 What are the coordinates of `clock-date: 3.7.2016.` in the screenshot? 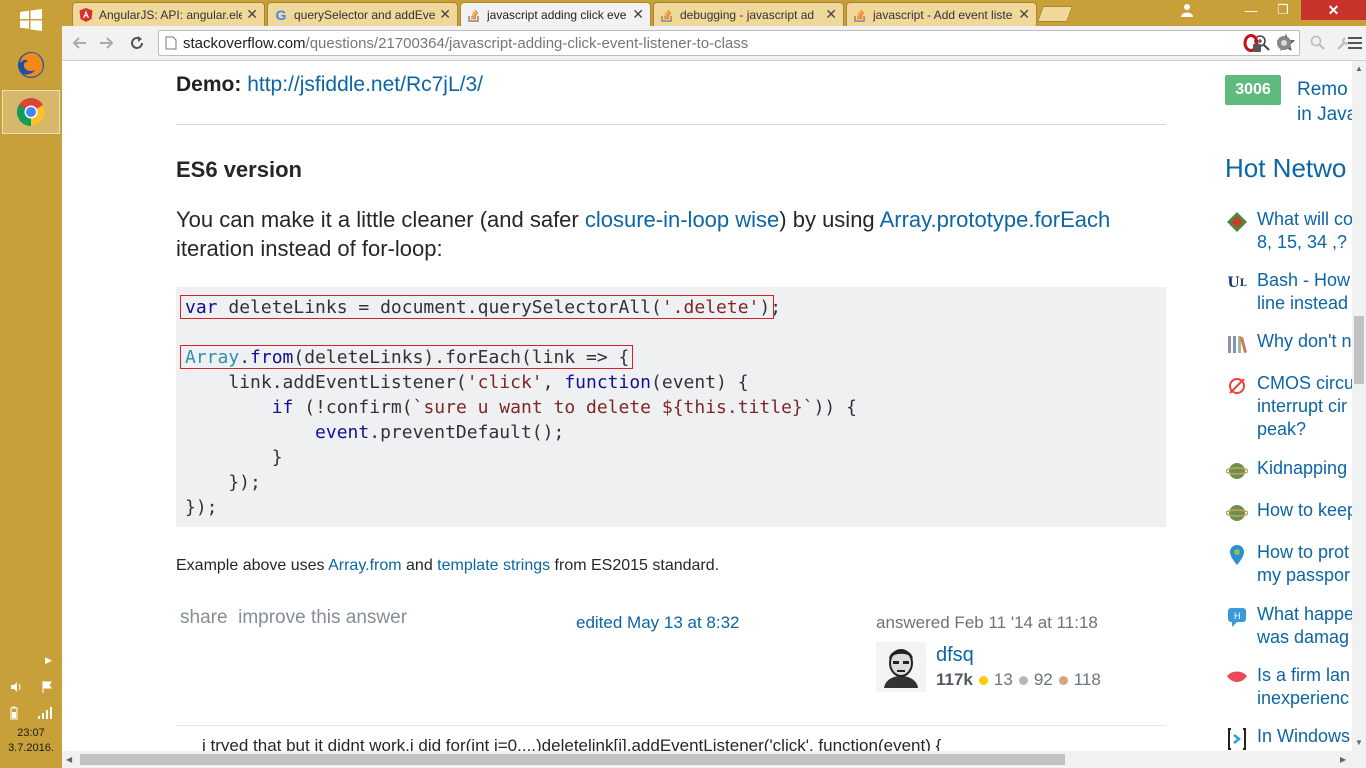 It's located at (31, 748).